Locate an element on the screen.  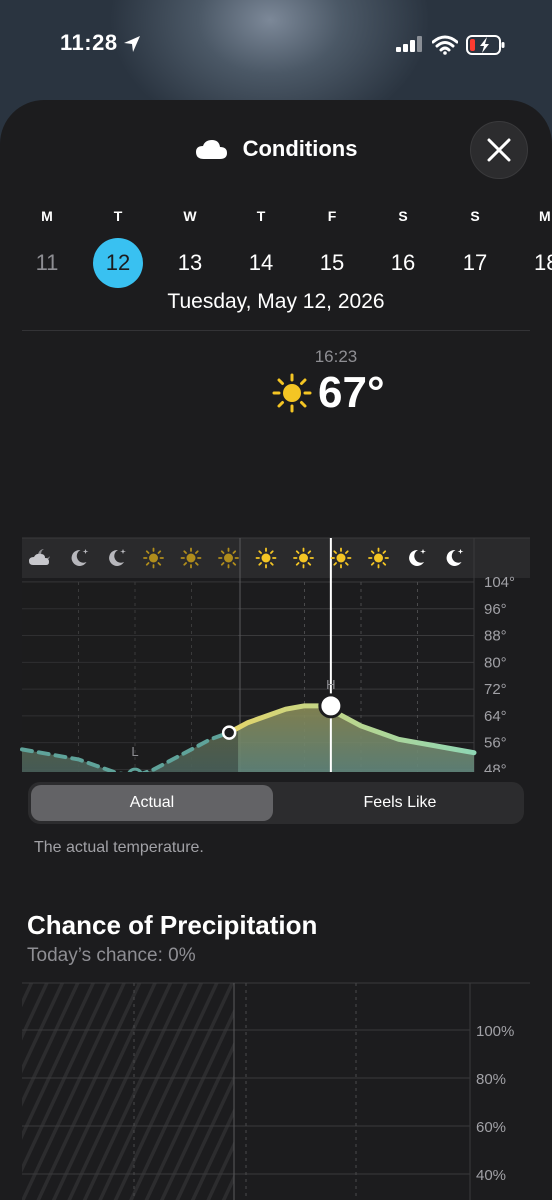
day-number: 11 is located at coordinates (47, 262).